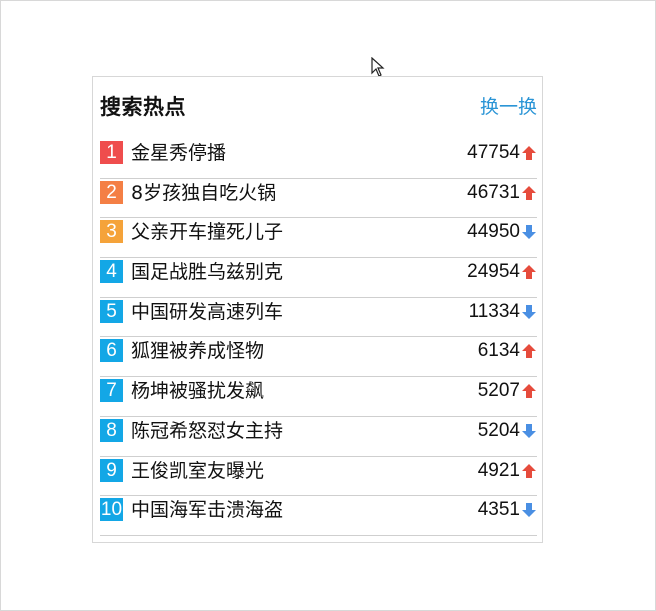 The height and width of the screenshot is (611, 656). Describe the element at coordinates (493, 192) in the screenshot. I see `hot-search-count: 46731` at that location.